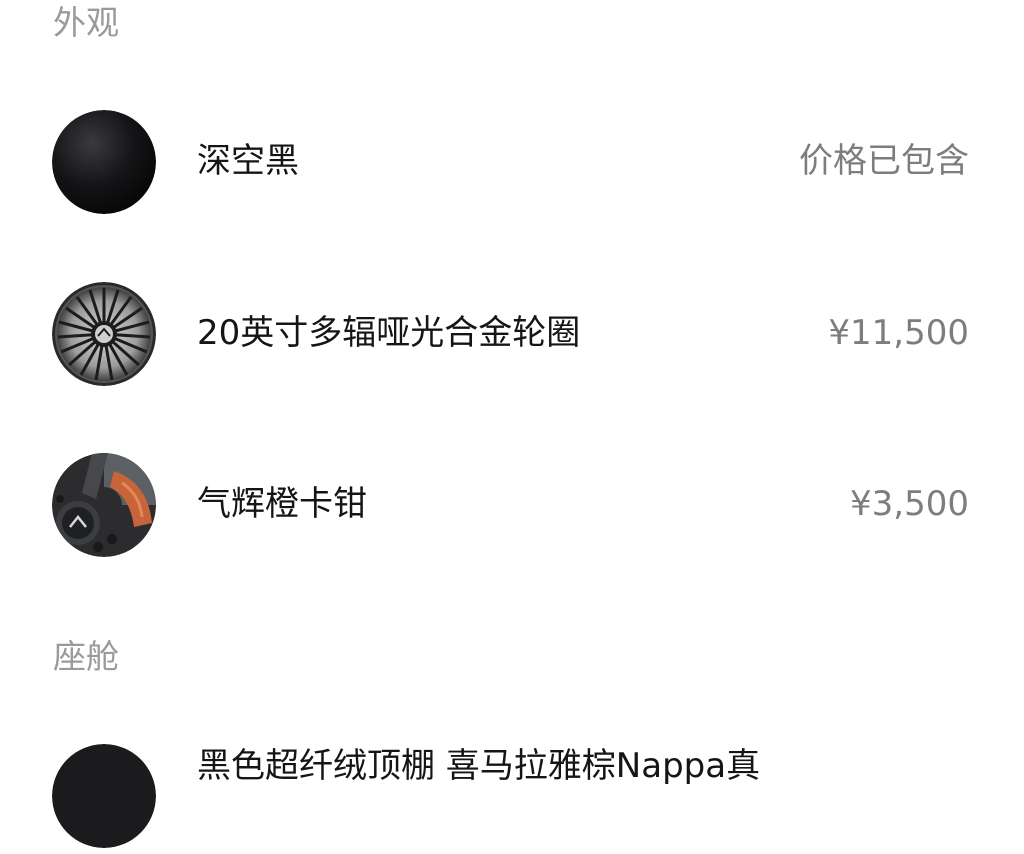  What do you see at coordinates (512, 508) in the screenshot?
I see `list-item-calipers: 气辉橙卡钳 ¥3,500` at bounding box center [512, 508].